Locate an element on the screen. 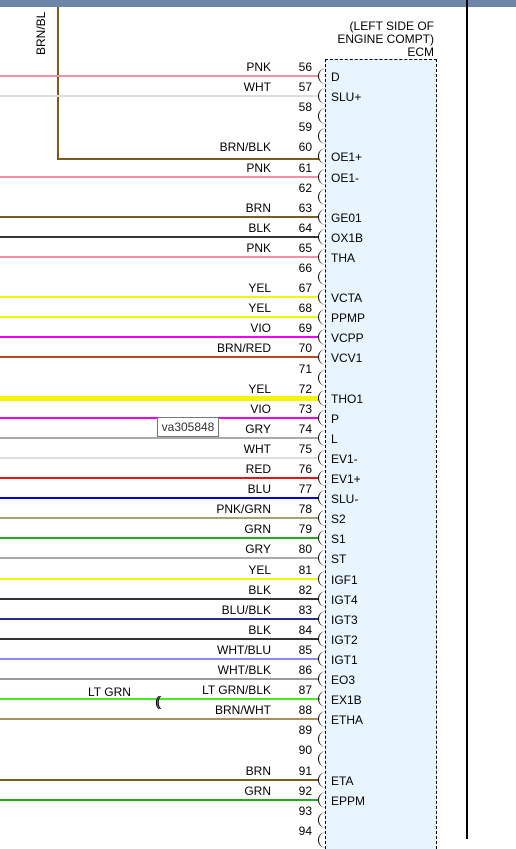 This screenshot has height=849, width=516. signal-name: OE1+ is located at coordinates (347, 157).